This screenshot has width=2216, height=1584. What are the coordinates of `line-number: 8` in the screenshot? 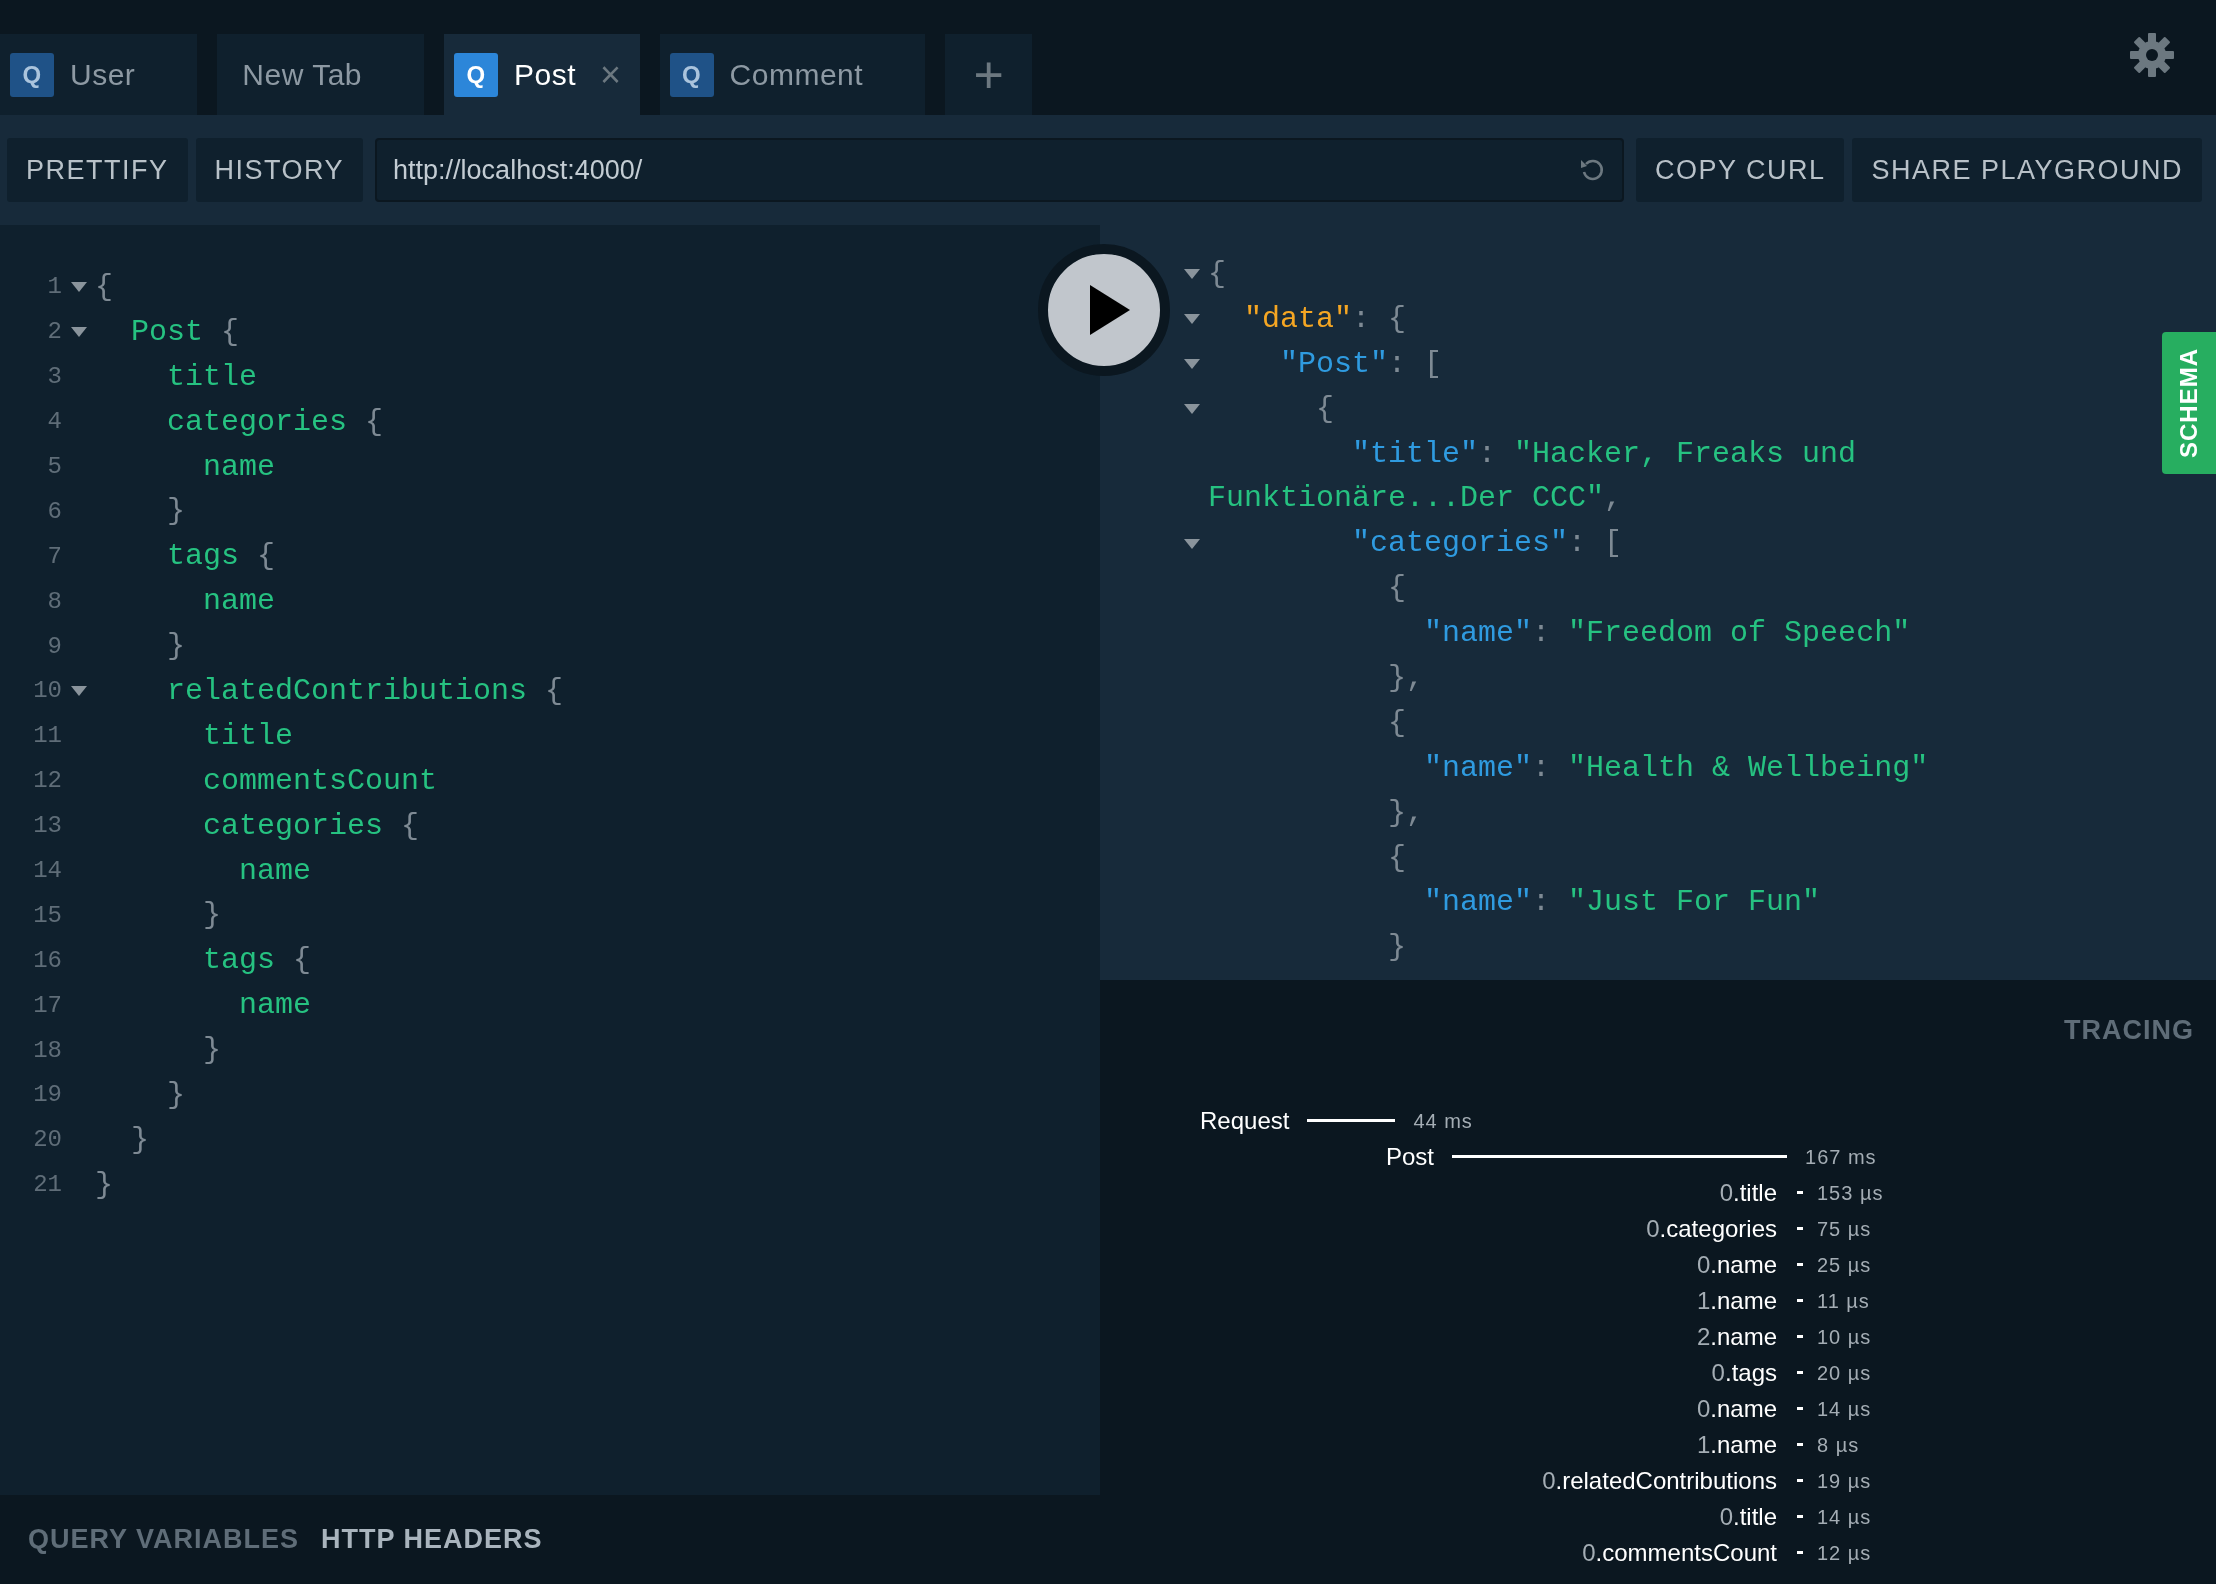 It's located at (54, 601).